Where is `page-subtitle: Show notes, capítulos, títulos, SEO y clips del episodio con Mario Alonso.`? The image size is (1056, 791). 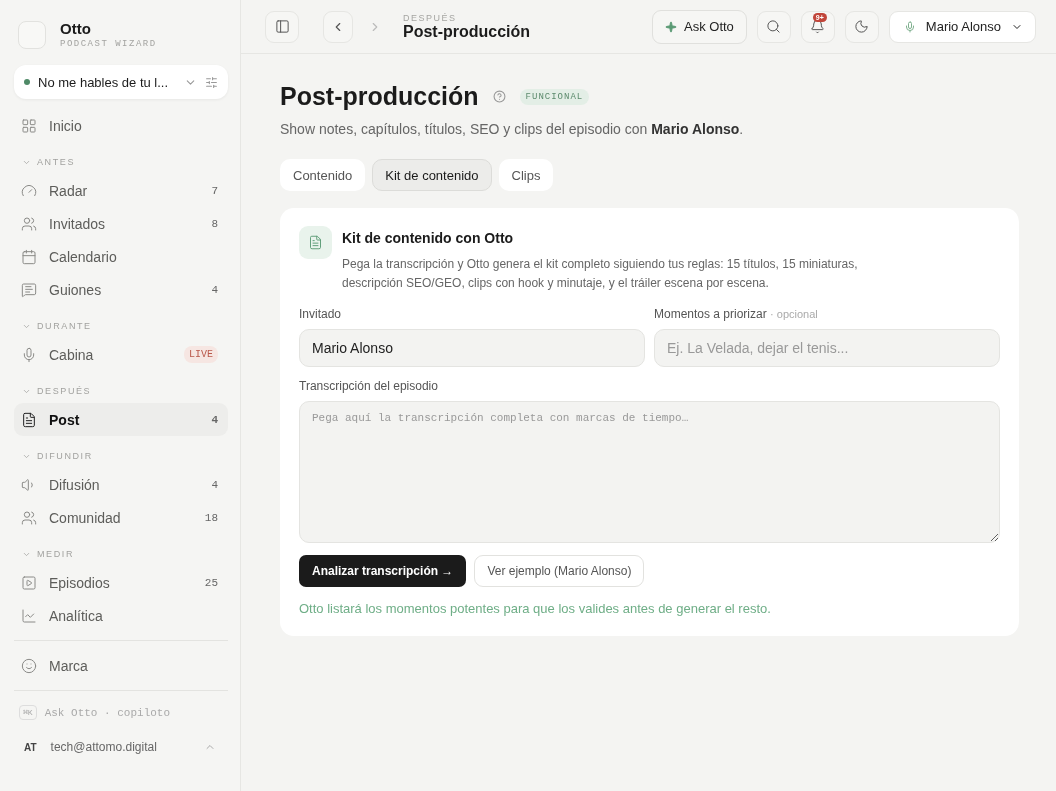
page-subtitle: Show notes, capítulos, títulos, SEO y clips del episodio con Mario Alonso. is located at coordinates (512, 129).